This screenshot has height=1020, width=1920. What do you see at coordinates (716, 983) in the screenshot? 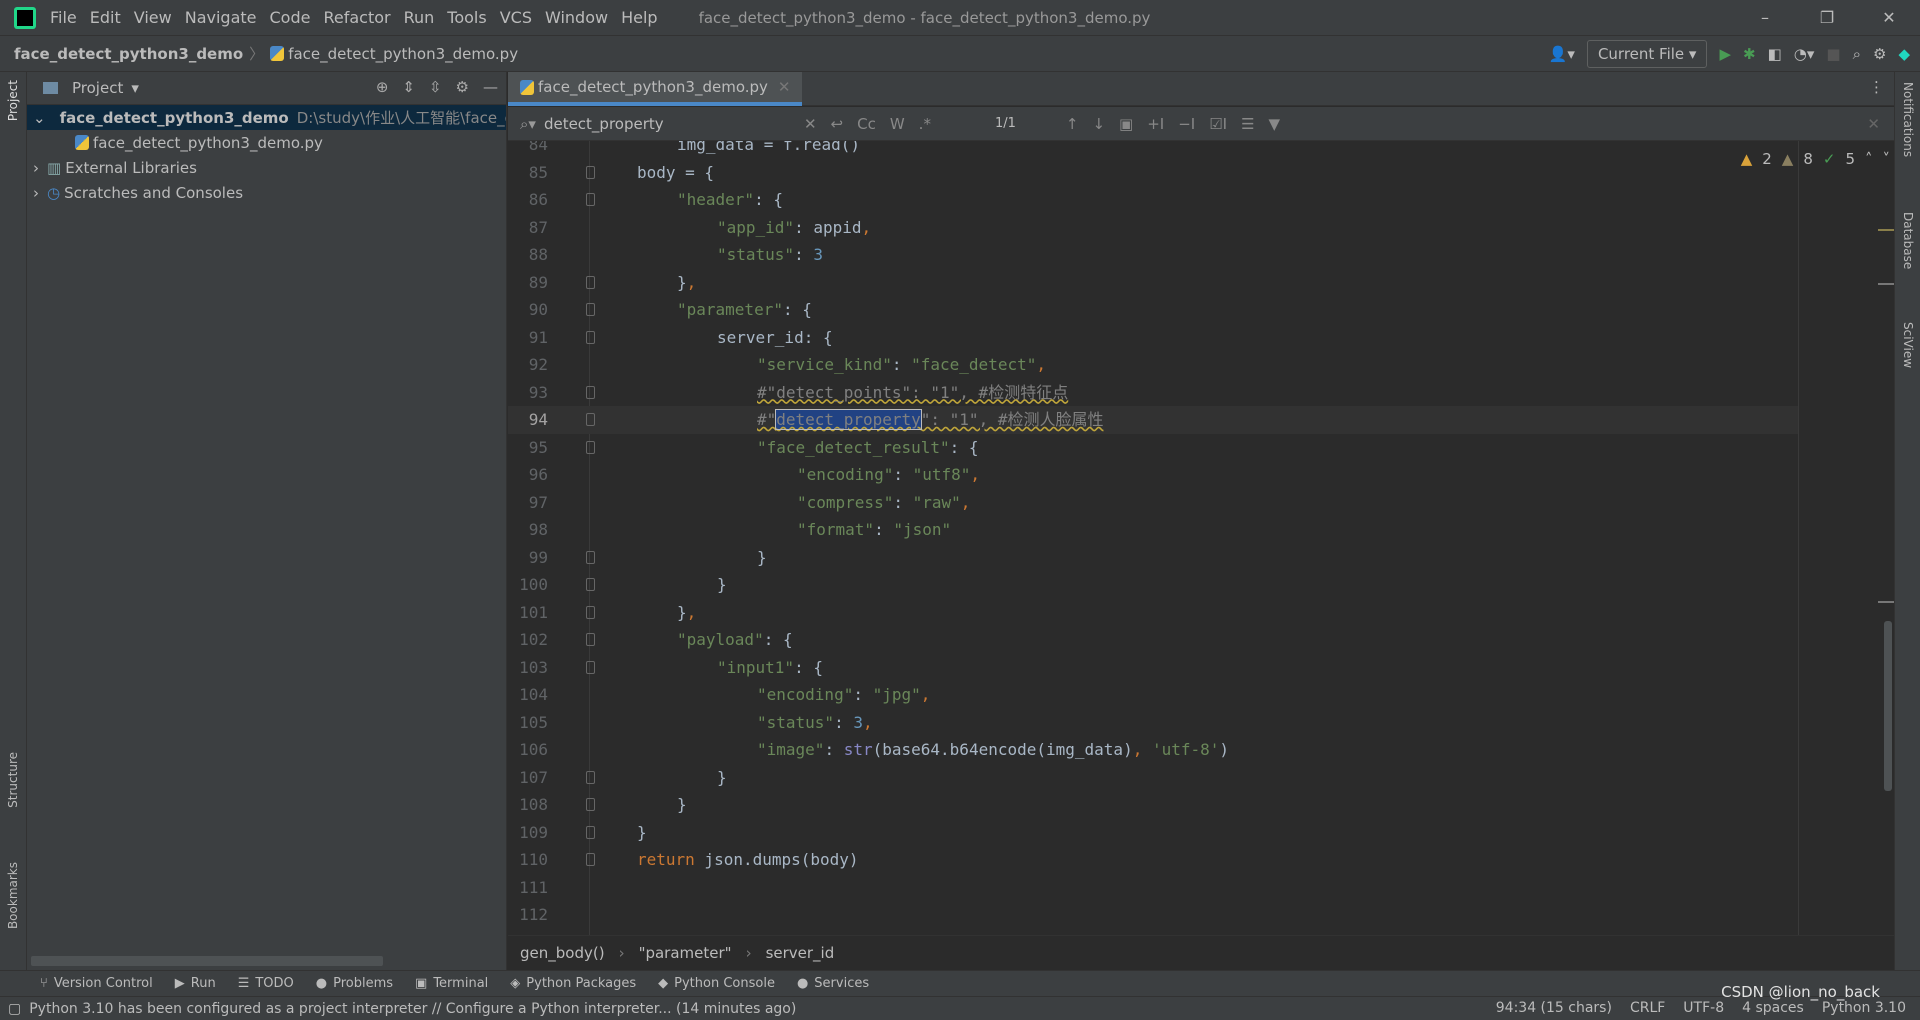
I see `tool-window-python-console: ◆ Python Console` at bounding box center [716, 983].